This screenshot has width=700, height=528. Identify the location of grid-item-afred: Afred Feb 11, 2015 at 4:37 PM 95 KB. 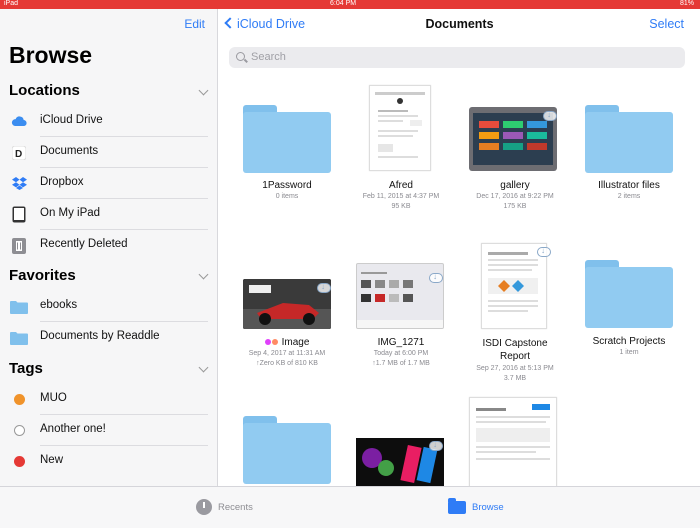
(401, 150).